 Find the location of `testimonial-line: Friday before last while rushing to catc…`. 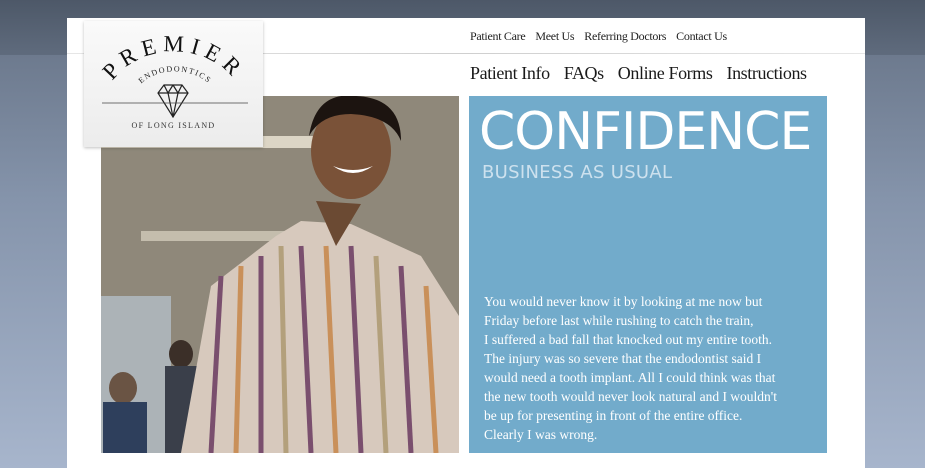

testimonial-line: Friday before last while rushing to catc… is located at coordinates (619, 320).